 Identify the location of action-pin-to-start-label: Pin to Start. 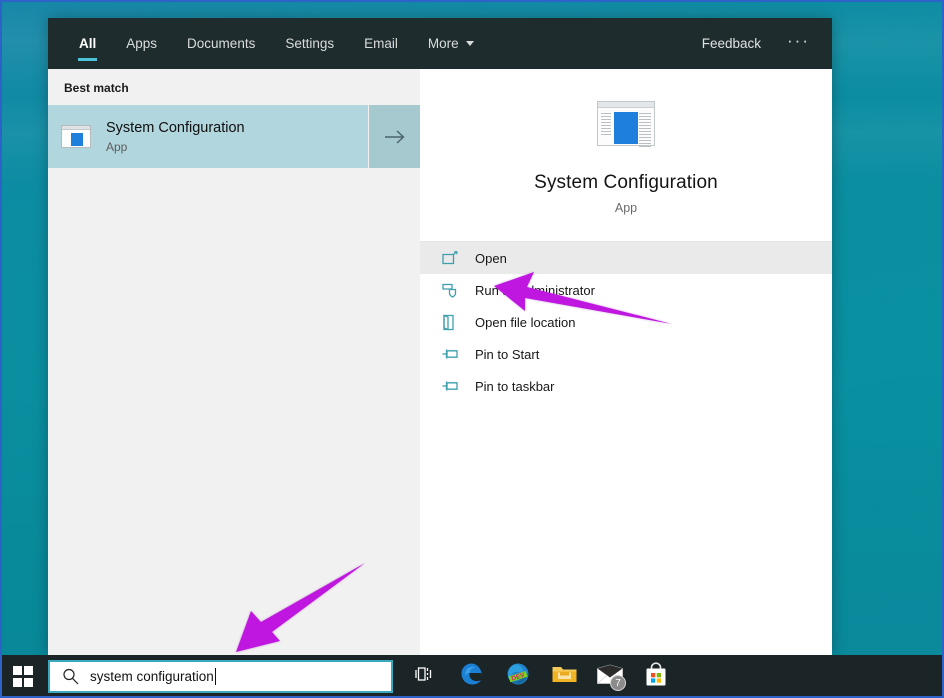
(507, 354).